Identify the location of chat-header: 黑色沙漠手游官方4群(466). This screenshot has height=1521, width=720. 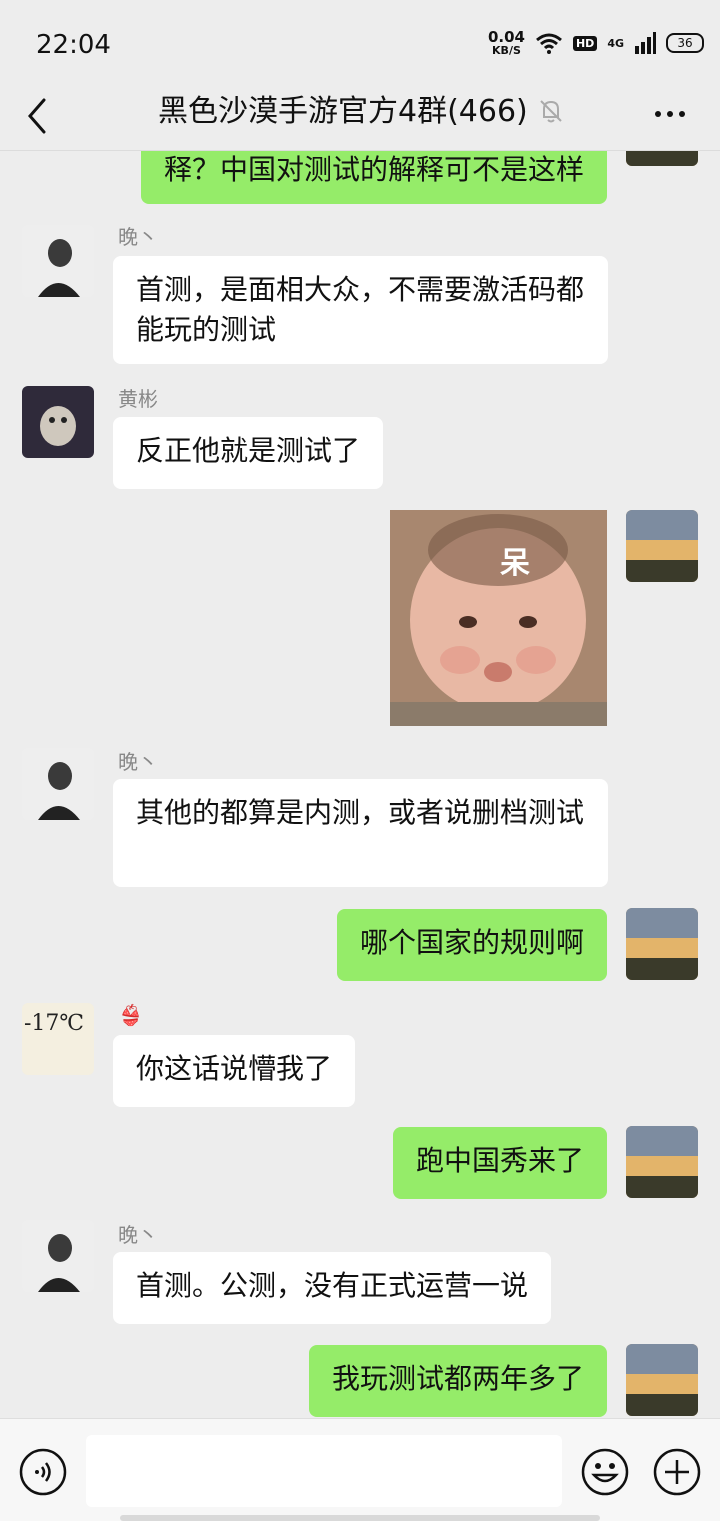
(360, 117).